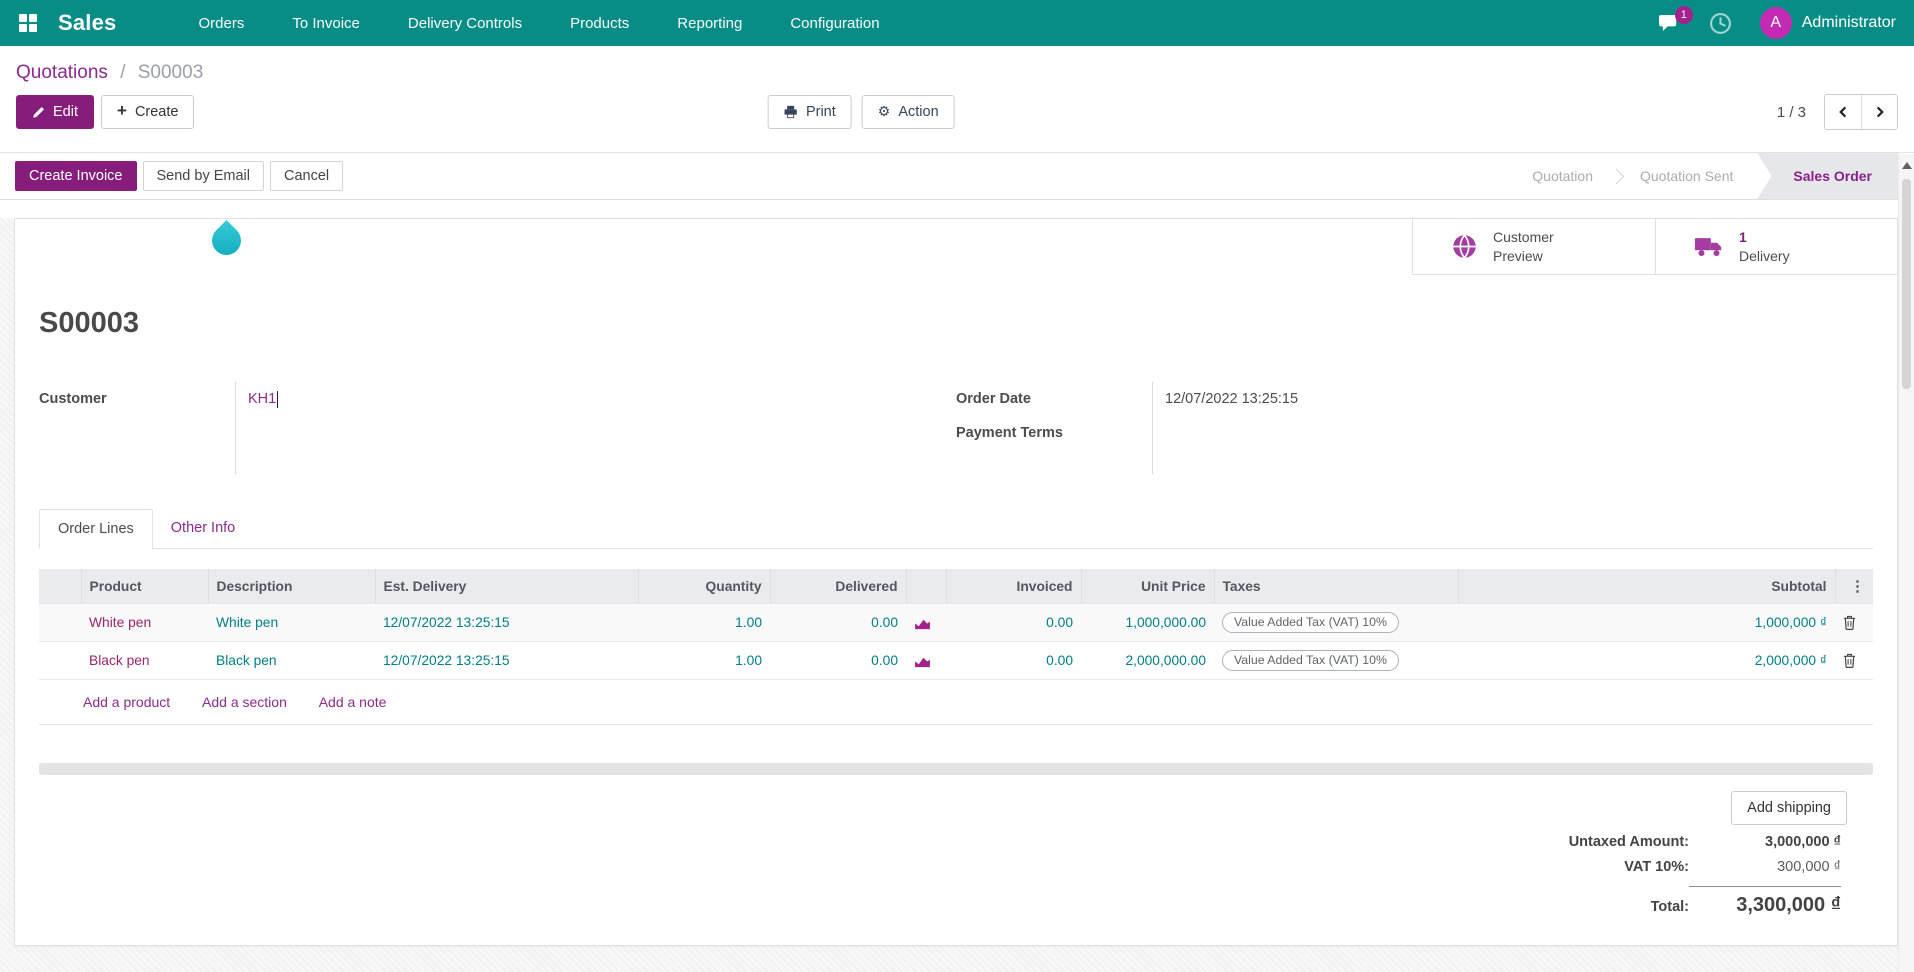 Image resolution: width=1914 pixels, height=972 pixels. I want to click on col-invoiced: Invoiced, so click(1013, 586).